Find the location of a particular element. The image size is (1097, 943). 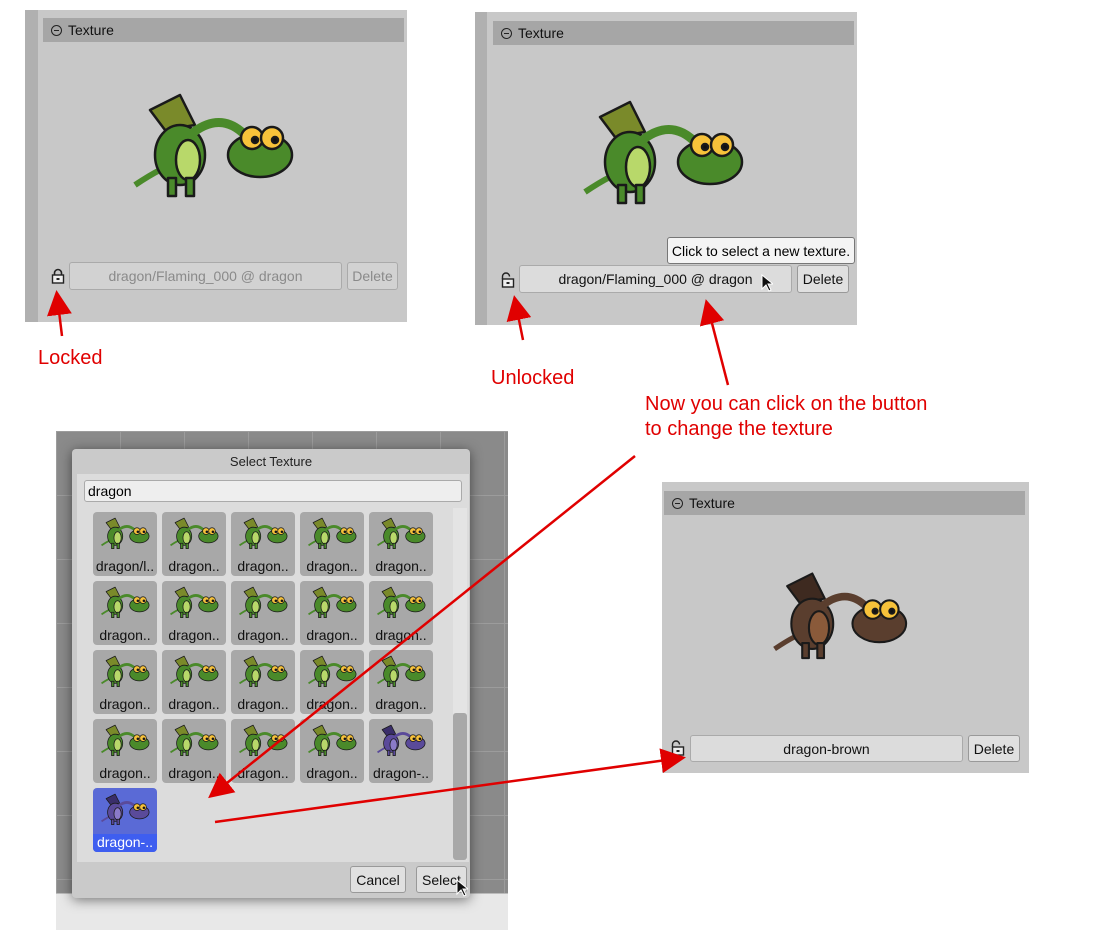

lock-icon is located at coordinates (58, 276).